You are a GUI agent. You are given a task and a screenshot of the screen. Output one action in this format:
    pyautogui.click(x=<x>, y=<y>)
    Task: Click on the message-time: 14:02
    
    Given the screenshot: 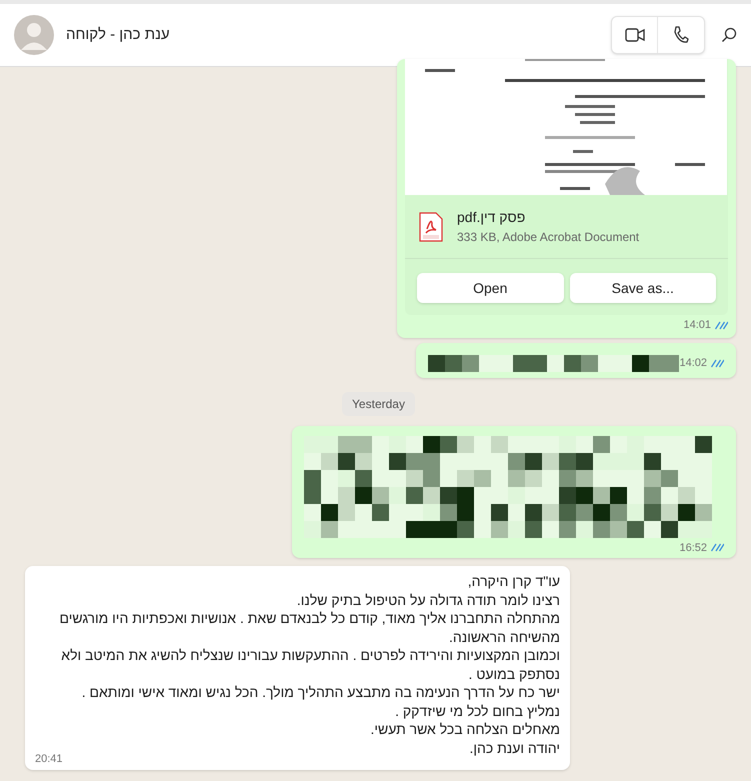 What is the action you would take?
    pyautogui.click(x=693, y=363)
    